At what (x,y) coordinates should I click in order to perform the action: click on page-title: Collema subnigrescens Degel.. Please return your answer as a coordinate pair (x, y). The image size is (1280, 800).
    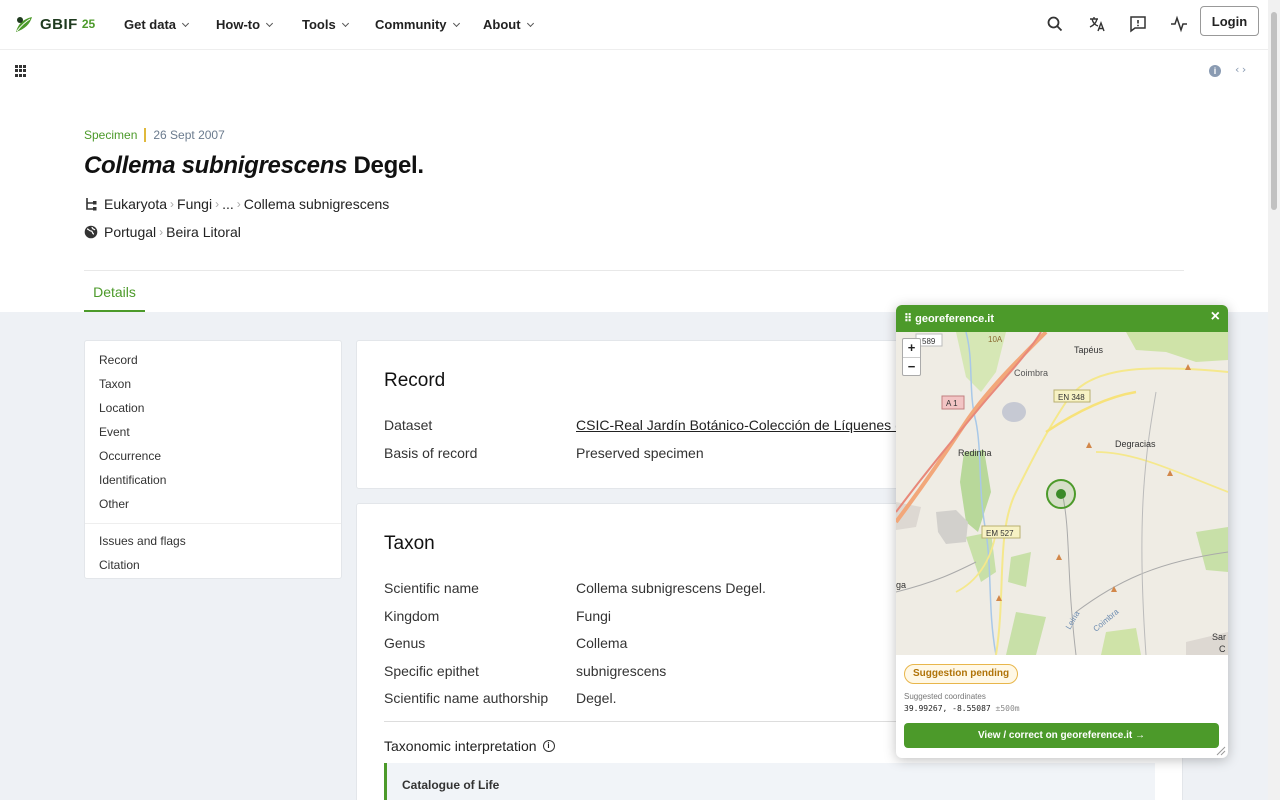
    Looking at the image, I should click on (634, 166).